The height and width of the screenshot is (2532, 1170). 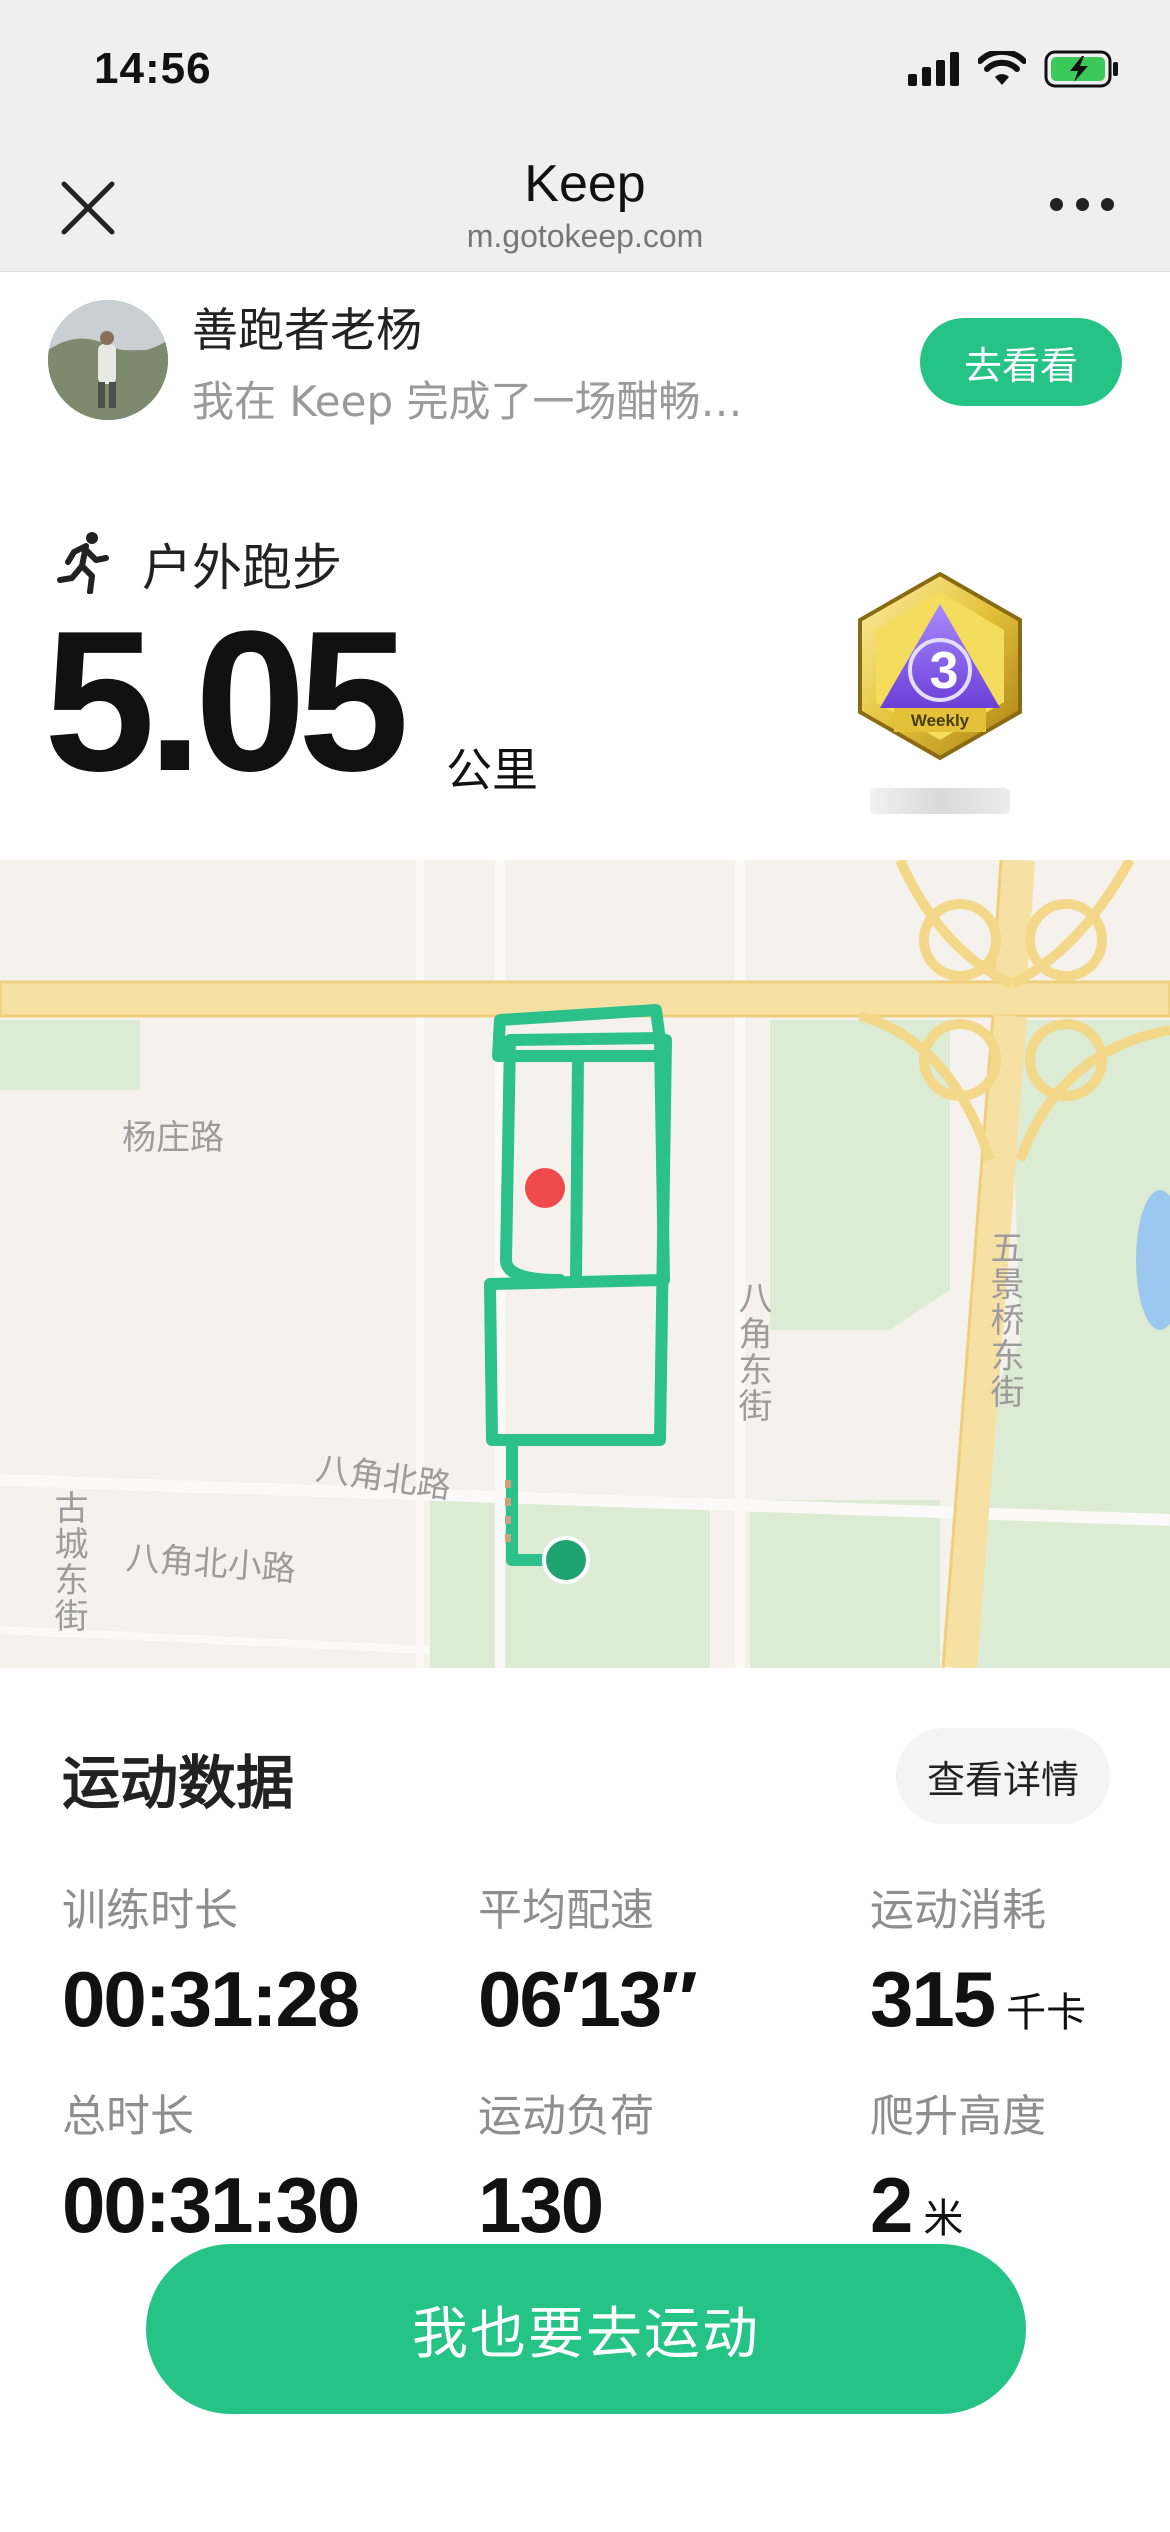 I want to click on map-label: 五景桥东街, so click(x=1004, y=1320).